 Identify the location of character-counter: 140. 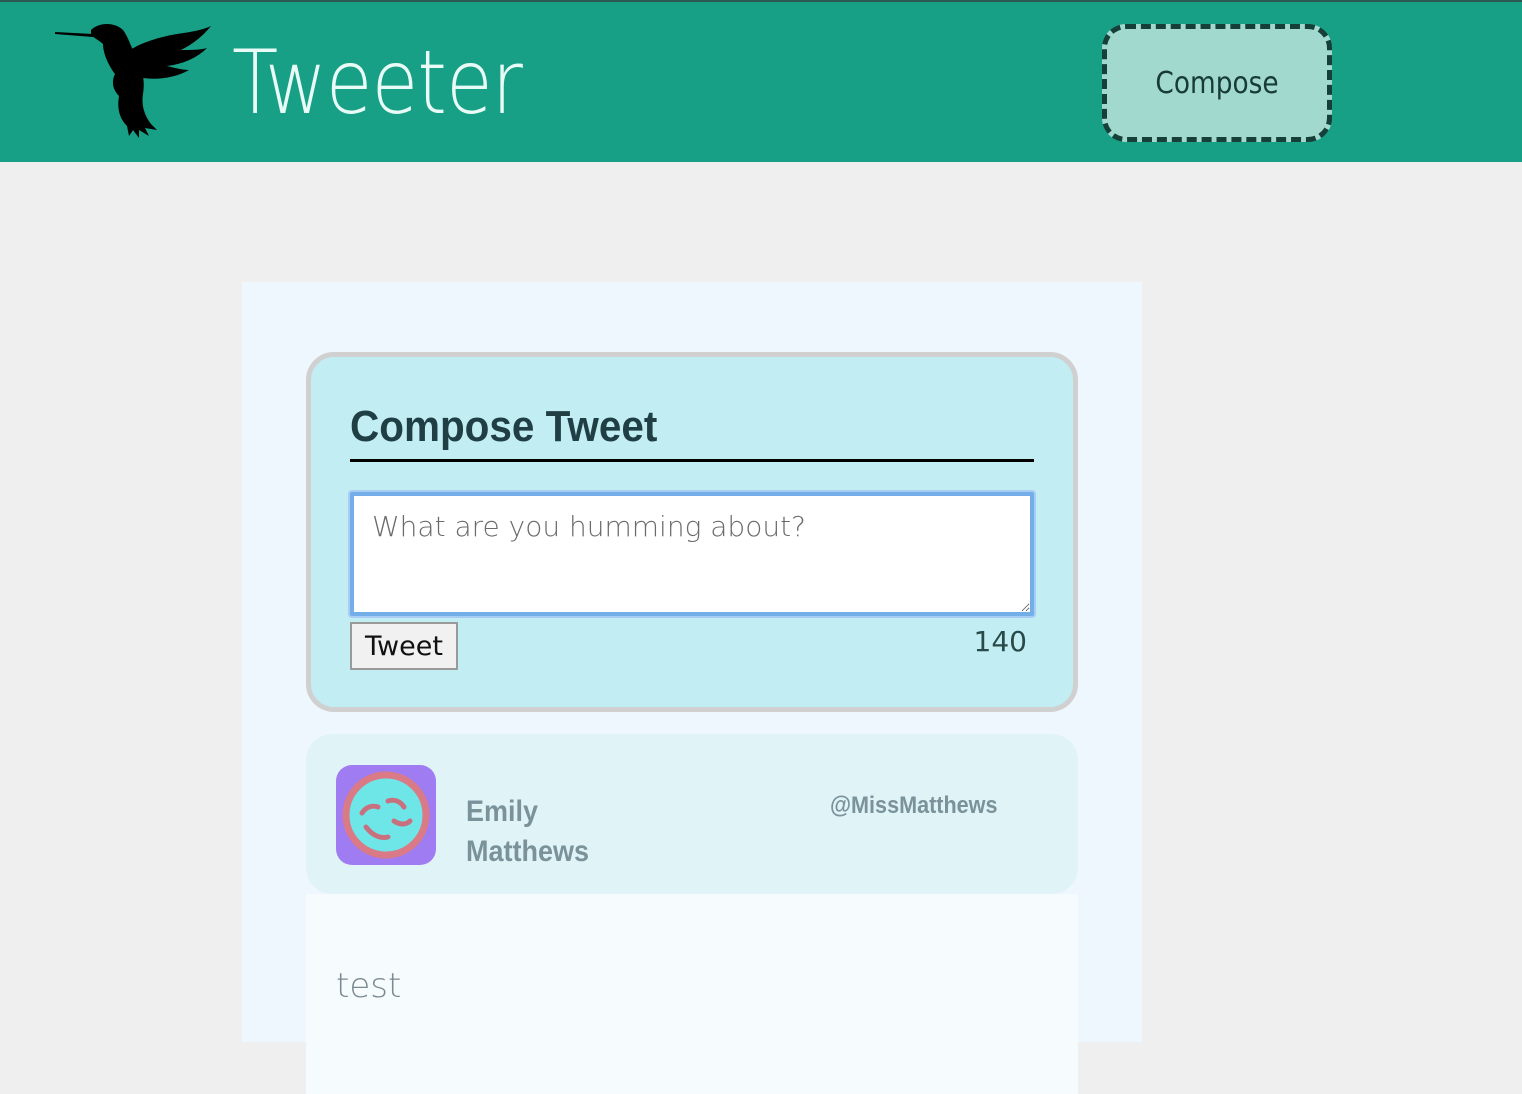
(1000, 641).